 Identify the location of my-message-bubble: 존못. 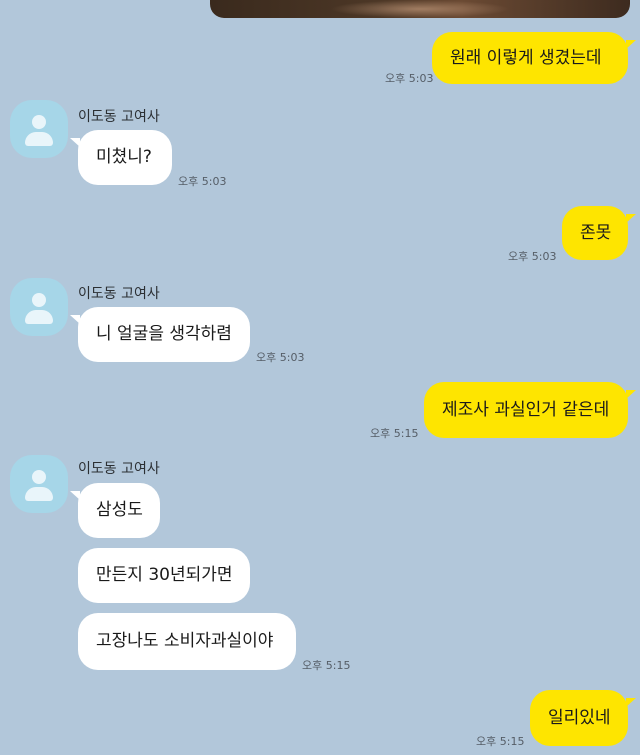
(595, 233).